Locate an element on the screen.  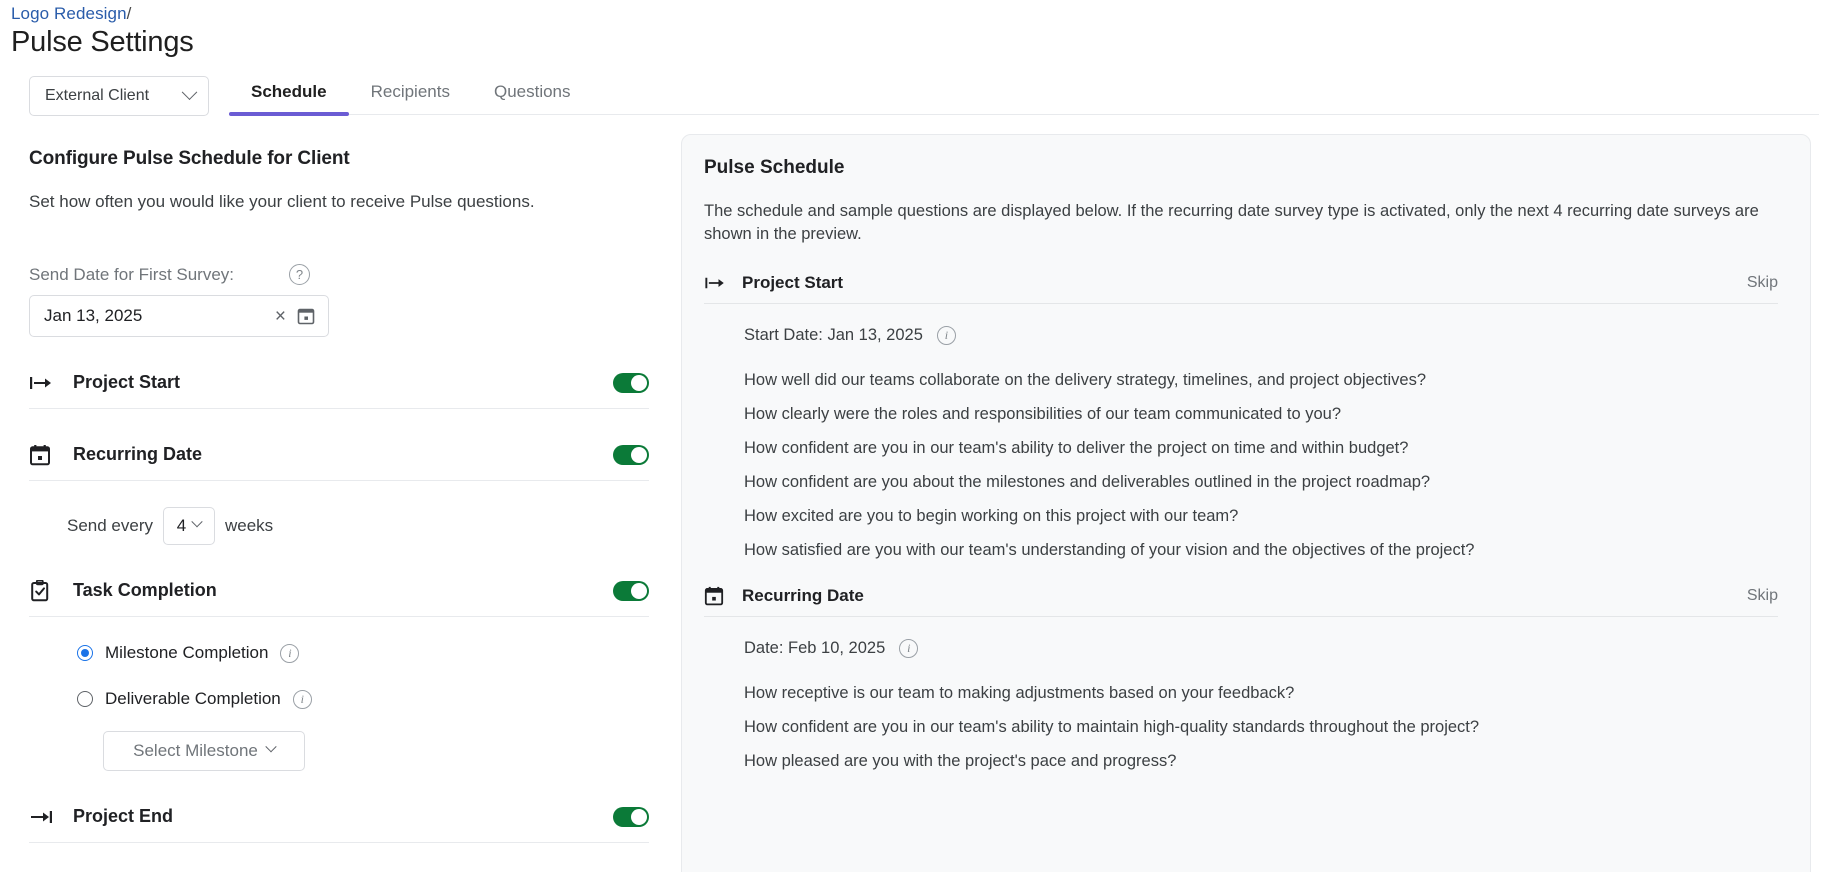
send-date-label-row: Send Date for First Survey: ? is located at coordinates (339, 274).